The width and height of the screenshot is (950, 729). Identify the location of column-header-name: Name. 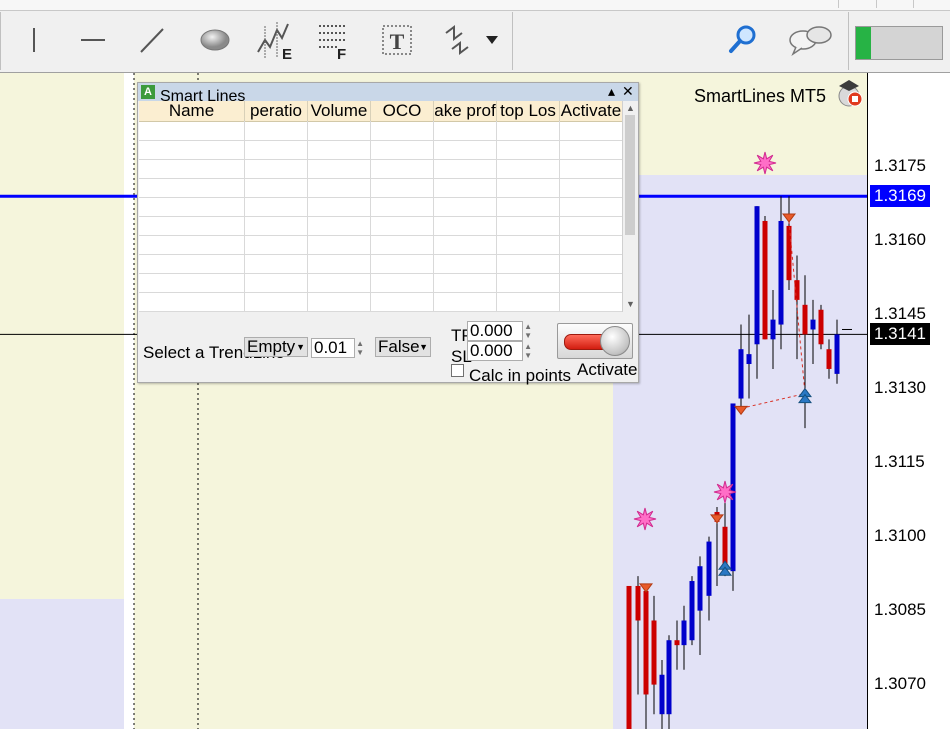
(192, 111).